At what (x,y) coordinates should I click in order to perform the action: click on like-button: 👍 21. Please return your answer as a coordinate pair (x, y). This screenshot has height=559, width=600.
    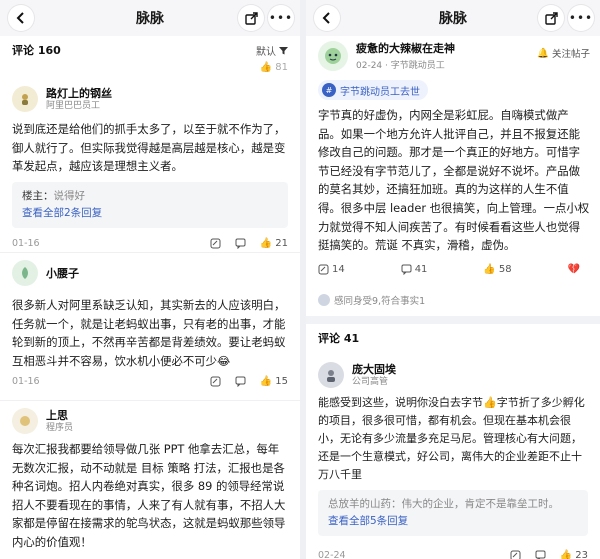
    Looking at the image, I should click on (274, 243).